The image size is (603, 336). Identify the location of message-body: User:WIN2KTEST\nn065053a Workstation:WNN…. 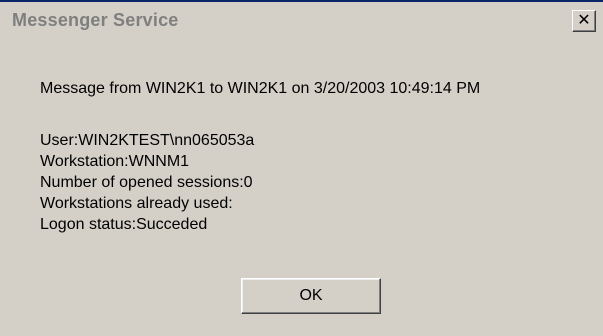
(147, 182).